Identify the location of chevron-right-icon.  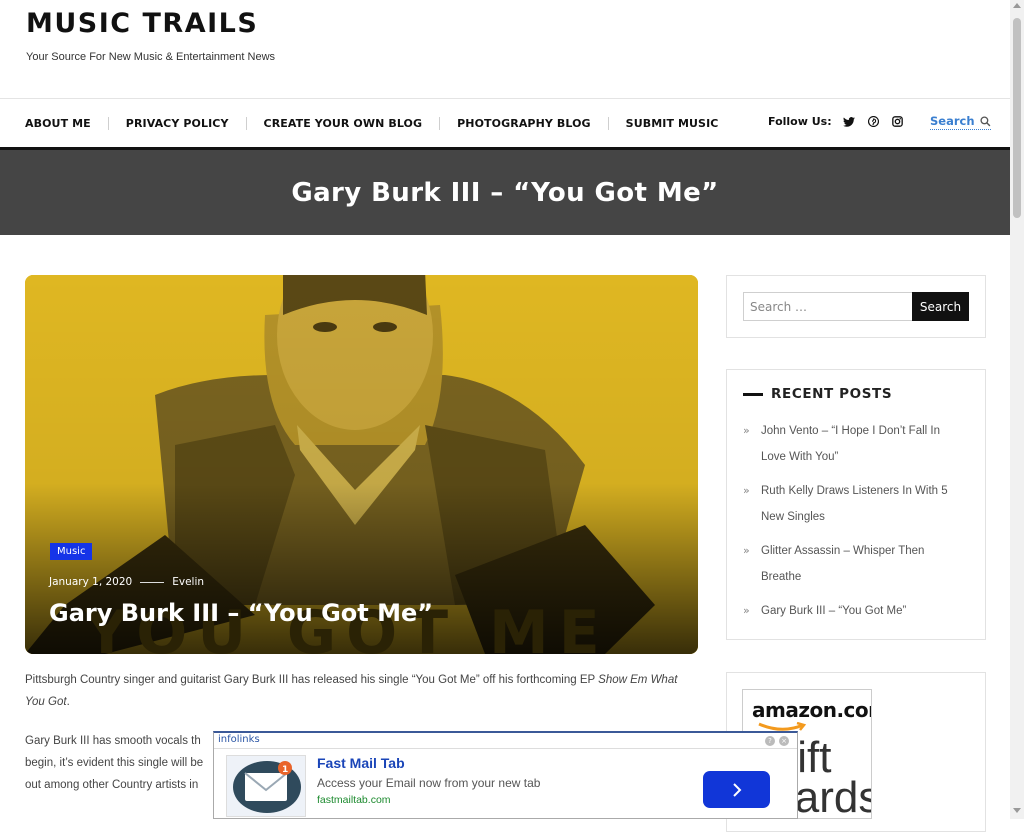
(736, 789).